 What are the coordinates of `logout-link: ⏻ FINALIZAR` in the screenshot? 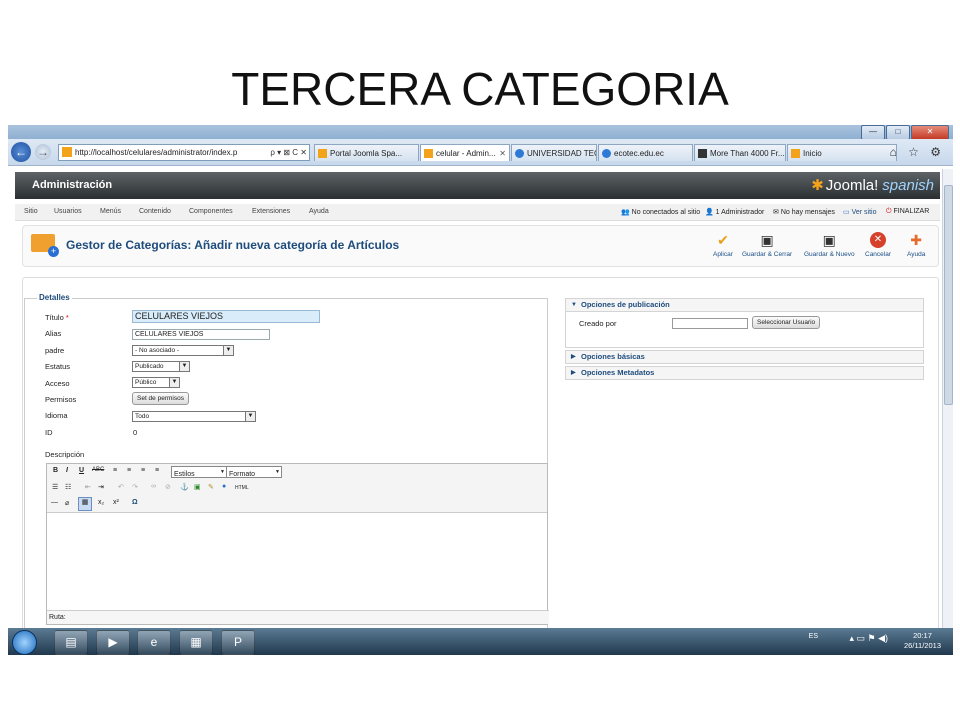 It's located at (907, 212).